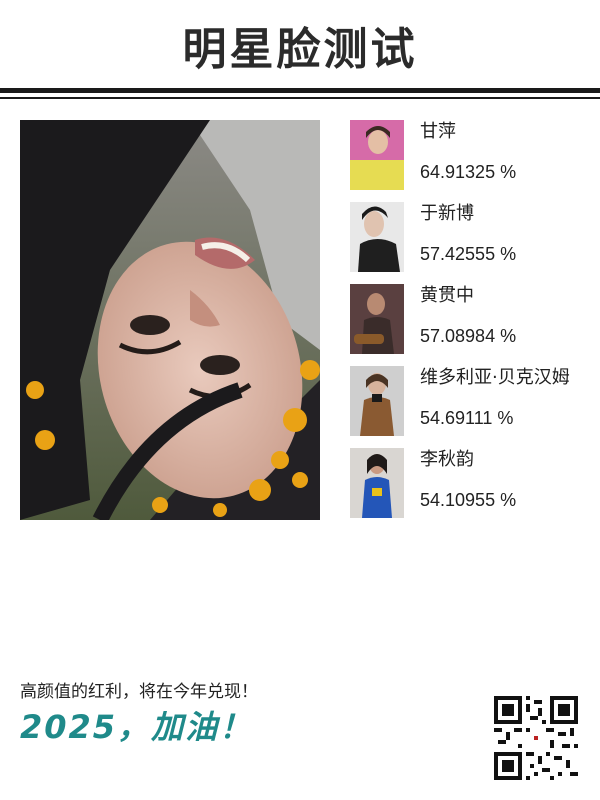 Image resolution: width=600 pixels, height=800 pixels. I want to click on match-item: 李秋韵 54.10955 %, so click(475, 489).